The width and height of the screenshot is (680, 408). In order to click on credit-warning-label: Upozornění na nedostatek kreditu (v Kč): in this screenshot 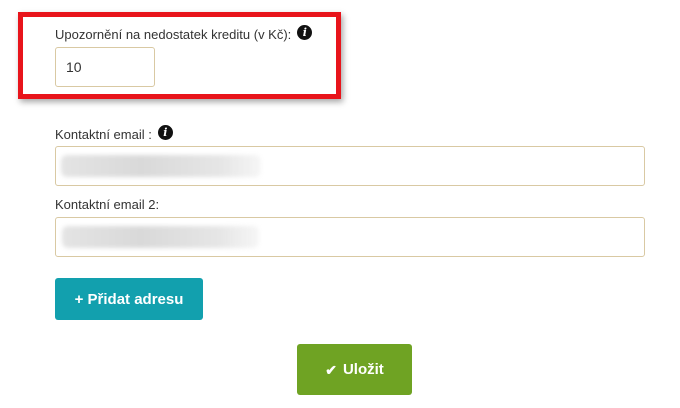, I will do `click(173, 34)`.